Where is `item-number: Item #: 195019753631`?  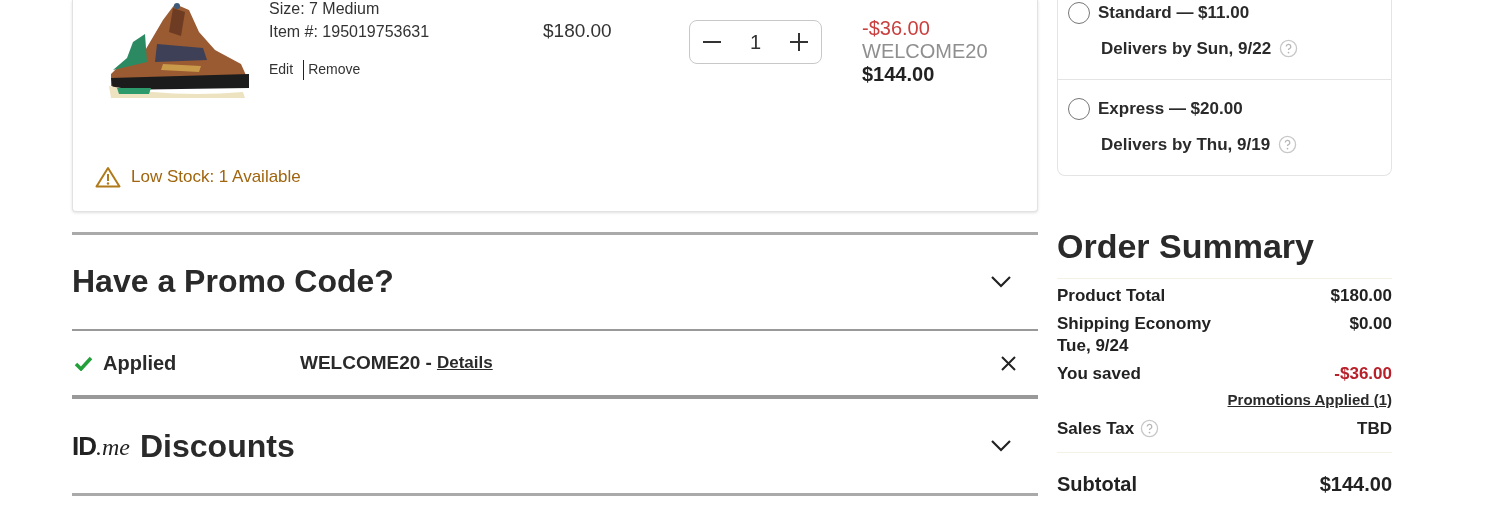
item-number: Item #: 195019753631 is located at coordinates (350, 32).